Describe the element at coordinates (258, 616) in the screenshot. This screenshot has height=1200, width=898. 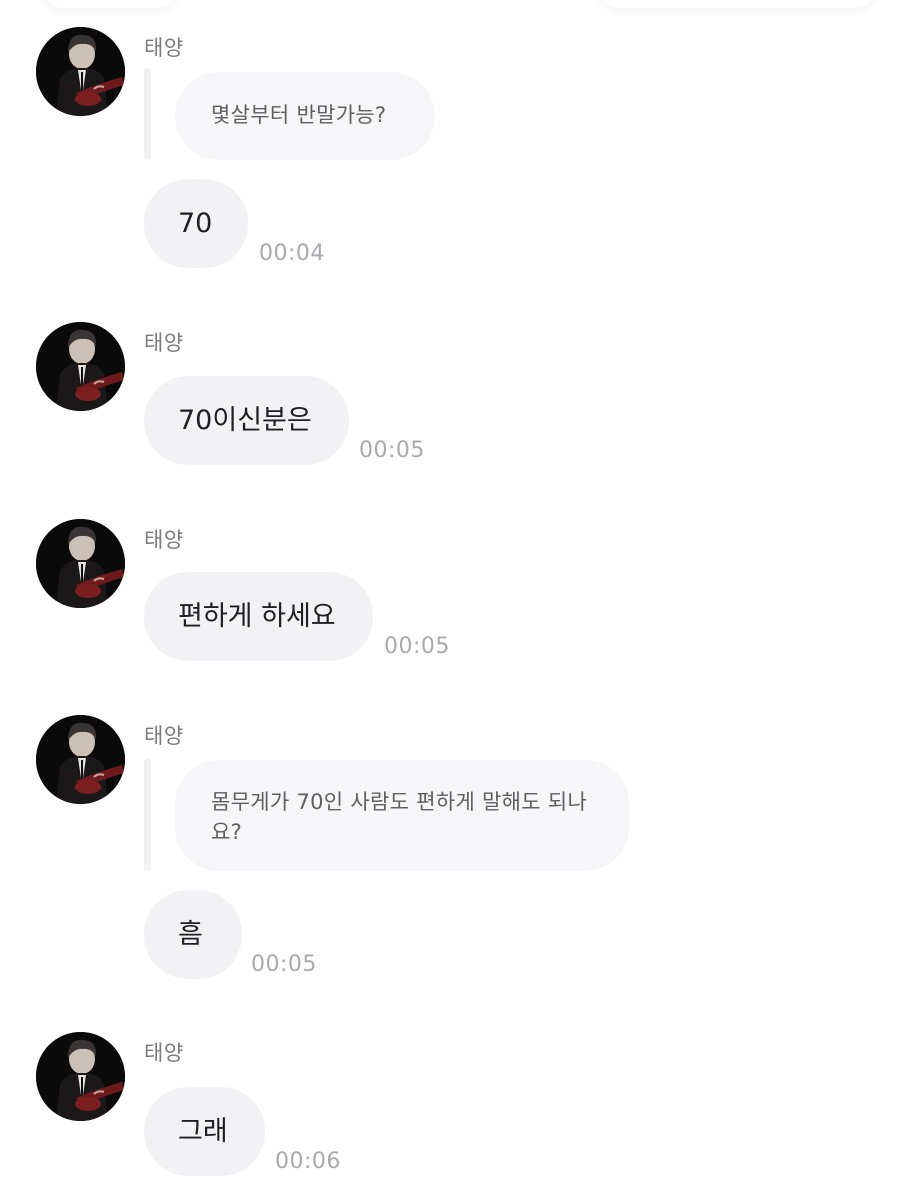
I see `message-bubble: 편하게 하세요` at that location.